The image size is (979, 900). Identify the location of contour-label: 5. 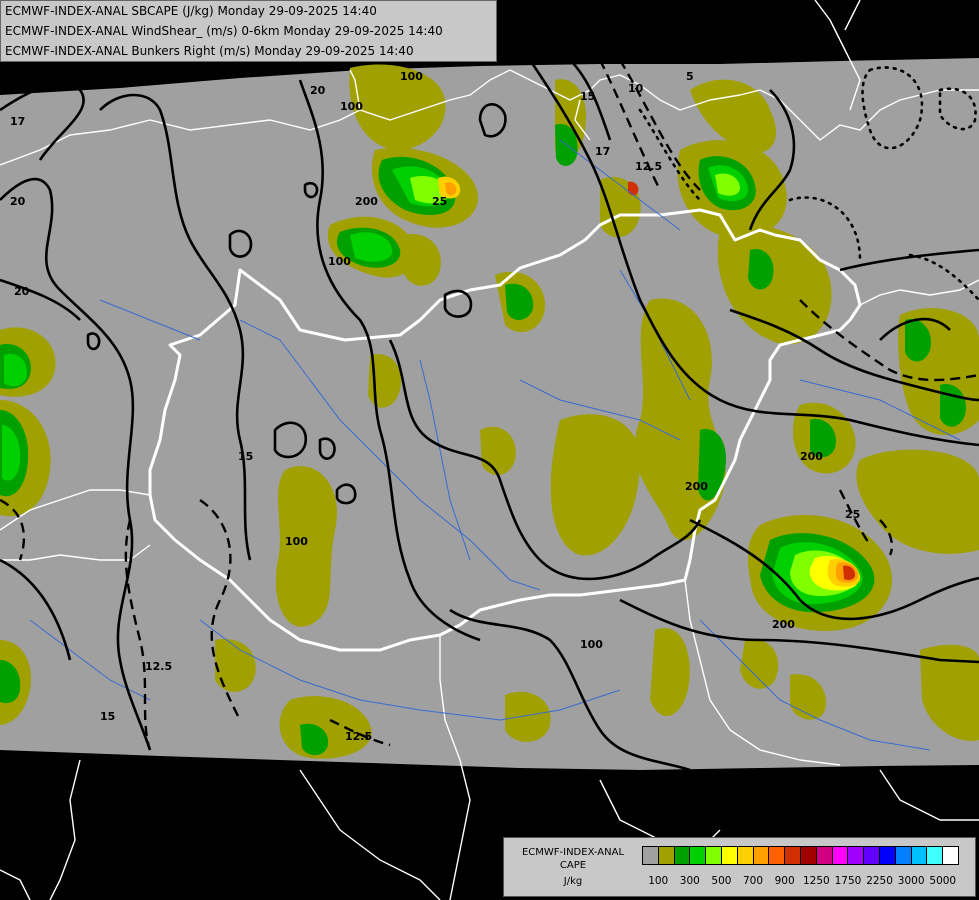
(690, 76).